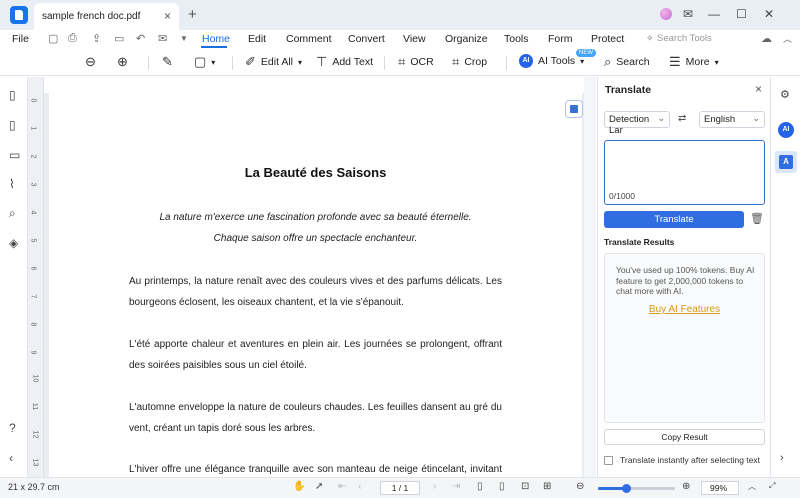 This screenshot has height=498, width=800. What do you see at coordinates (627, 62) in the screenshot?
I see `search-button: ⌕ Search` at bounding box center [627, 62].